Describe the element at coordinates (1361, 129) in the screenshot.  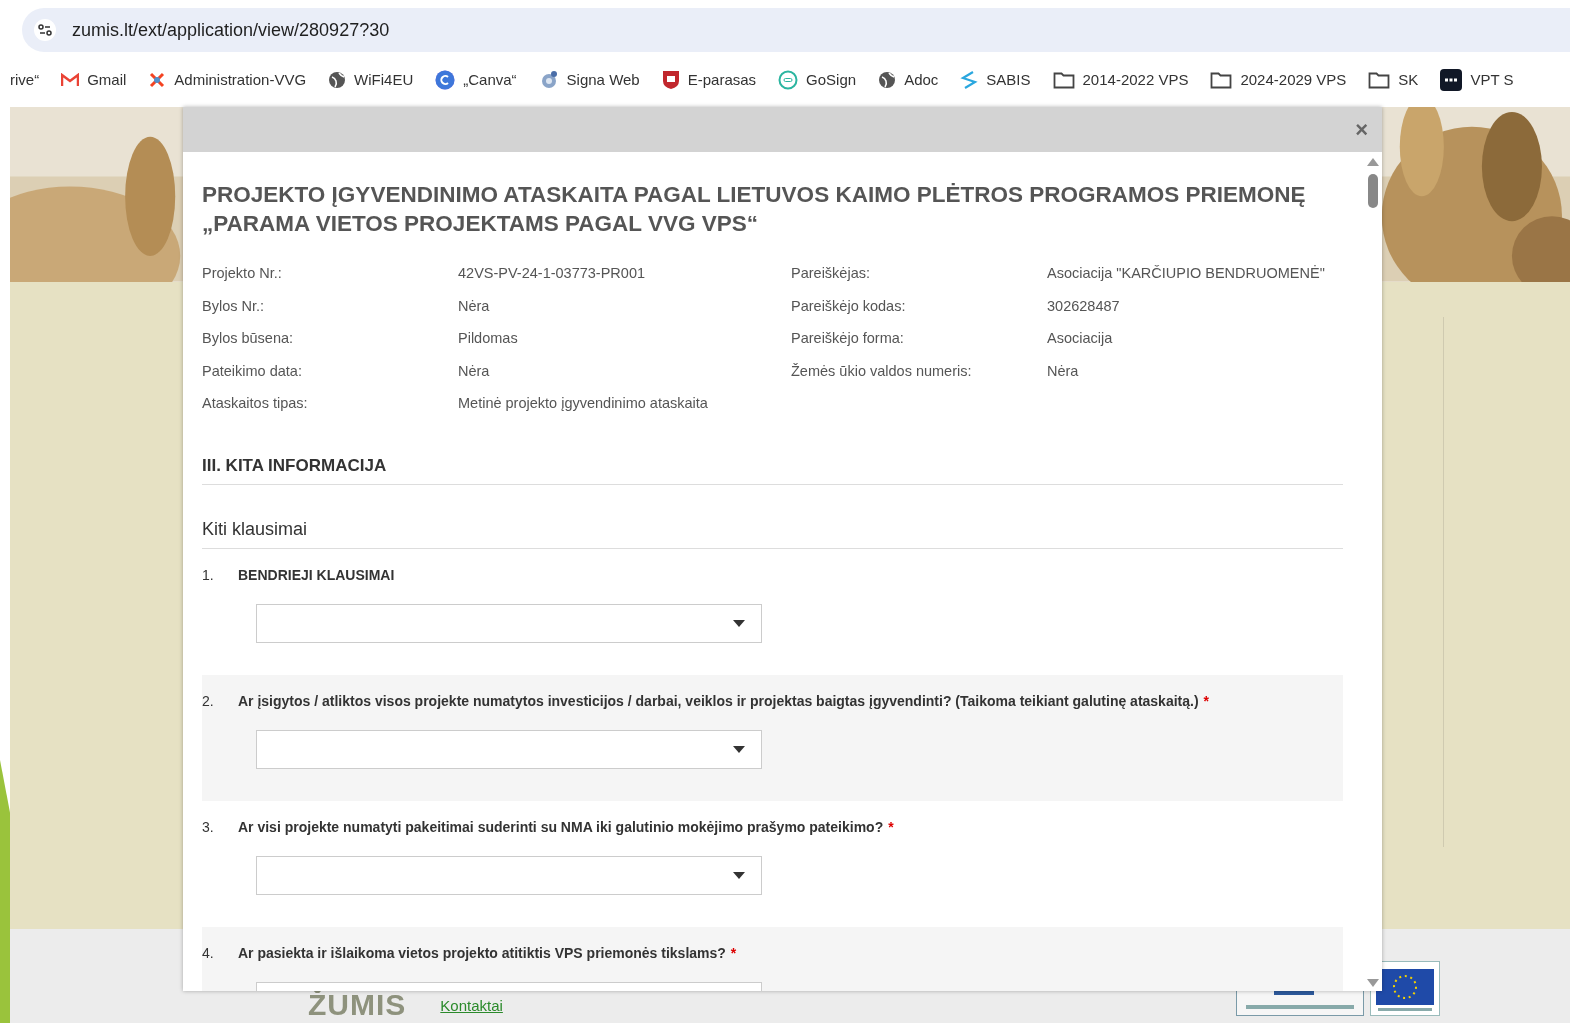
I see `close-button: ×` at that location.